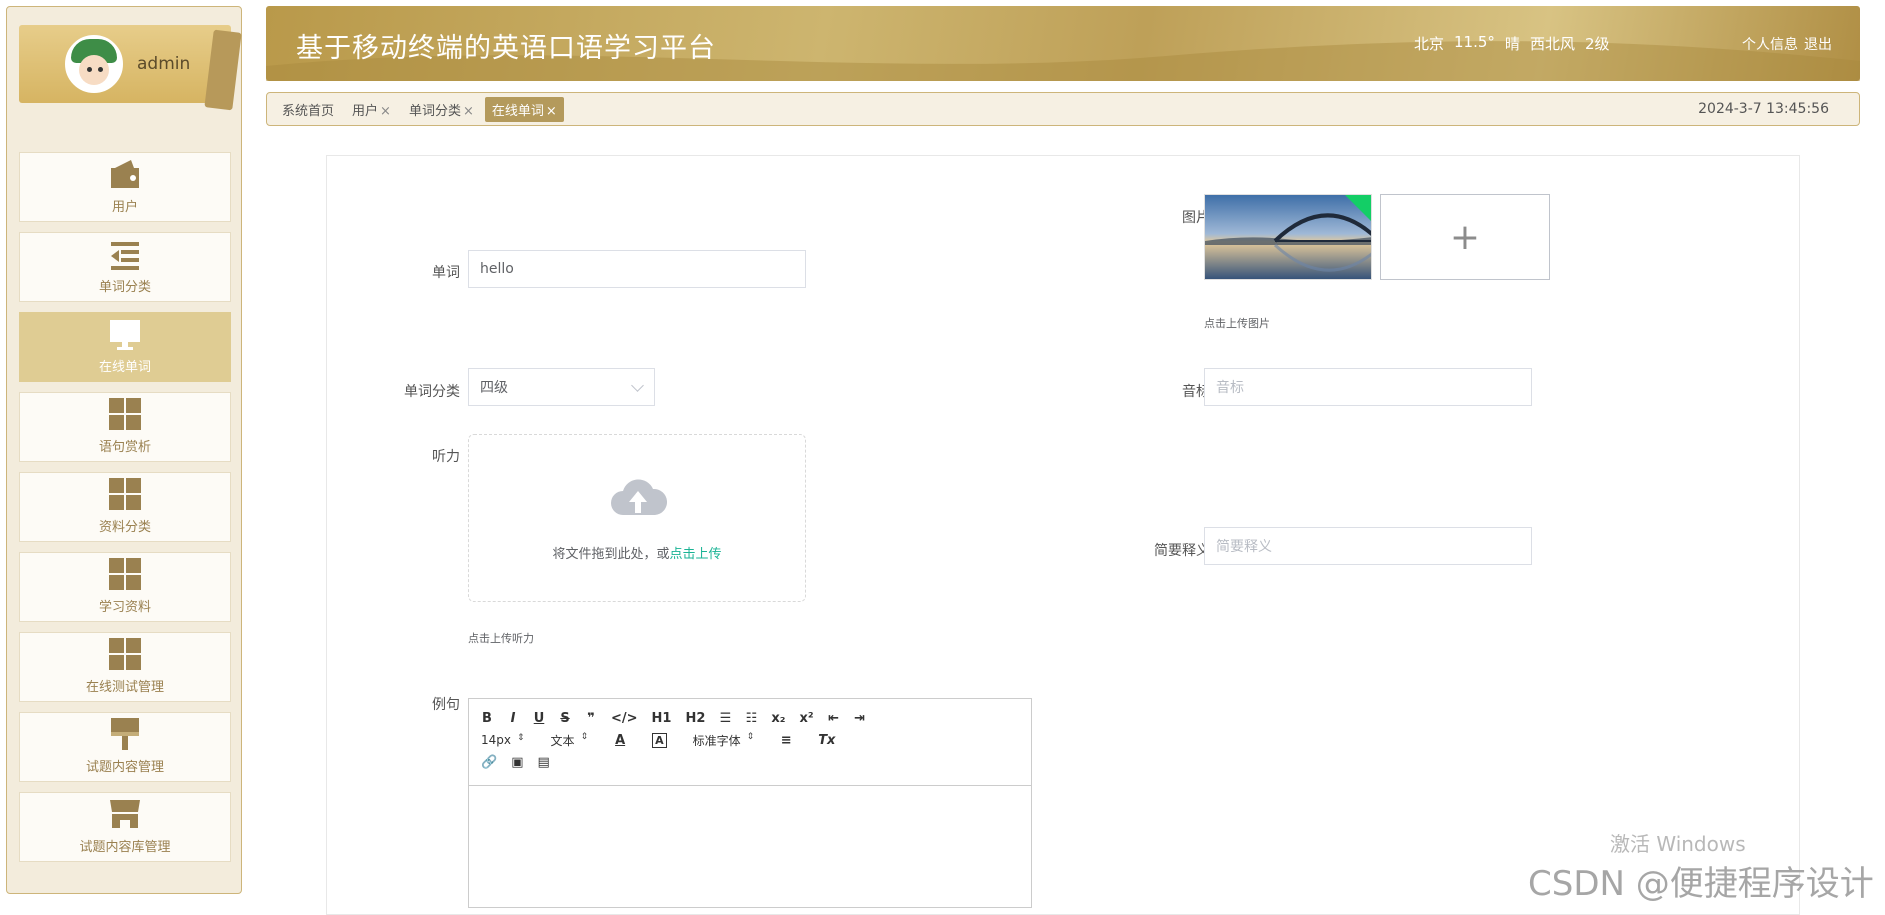  Describe the element at coordinates (125, 667) in the screenshot. I see `sidebar-item-online-test: 在线测试管理` at that location.